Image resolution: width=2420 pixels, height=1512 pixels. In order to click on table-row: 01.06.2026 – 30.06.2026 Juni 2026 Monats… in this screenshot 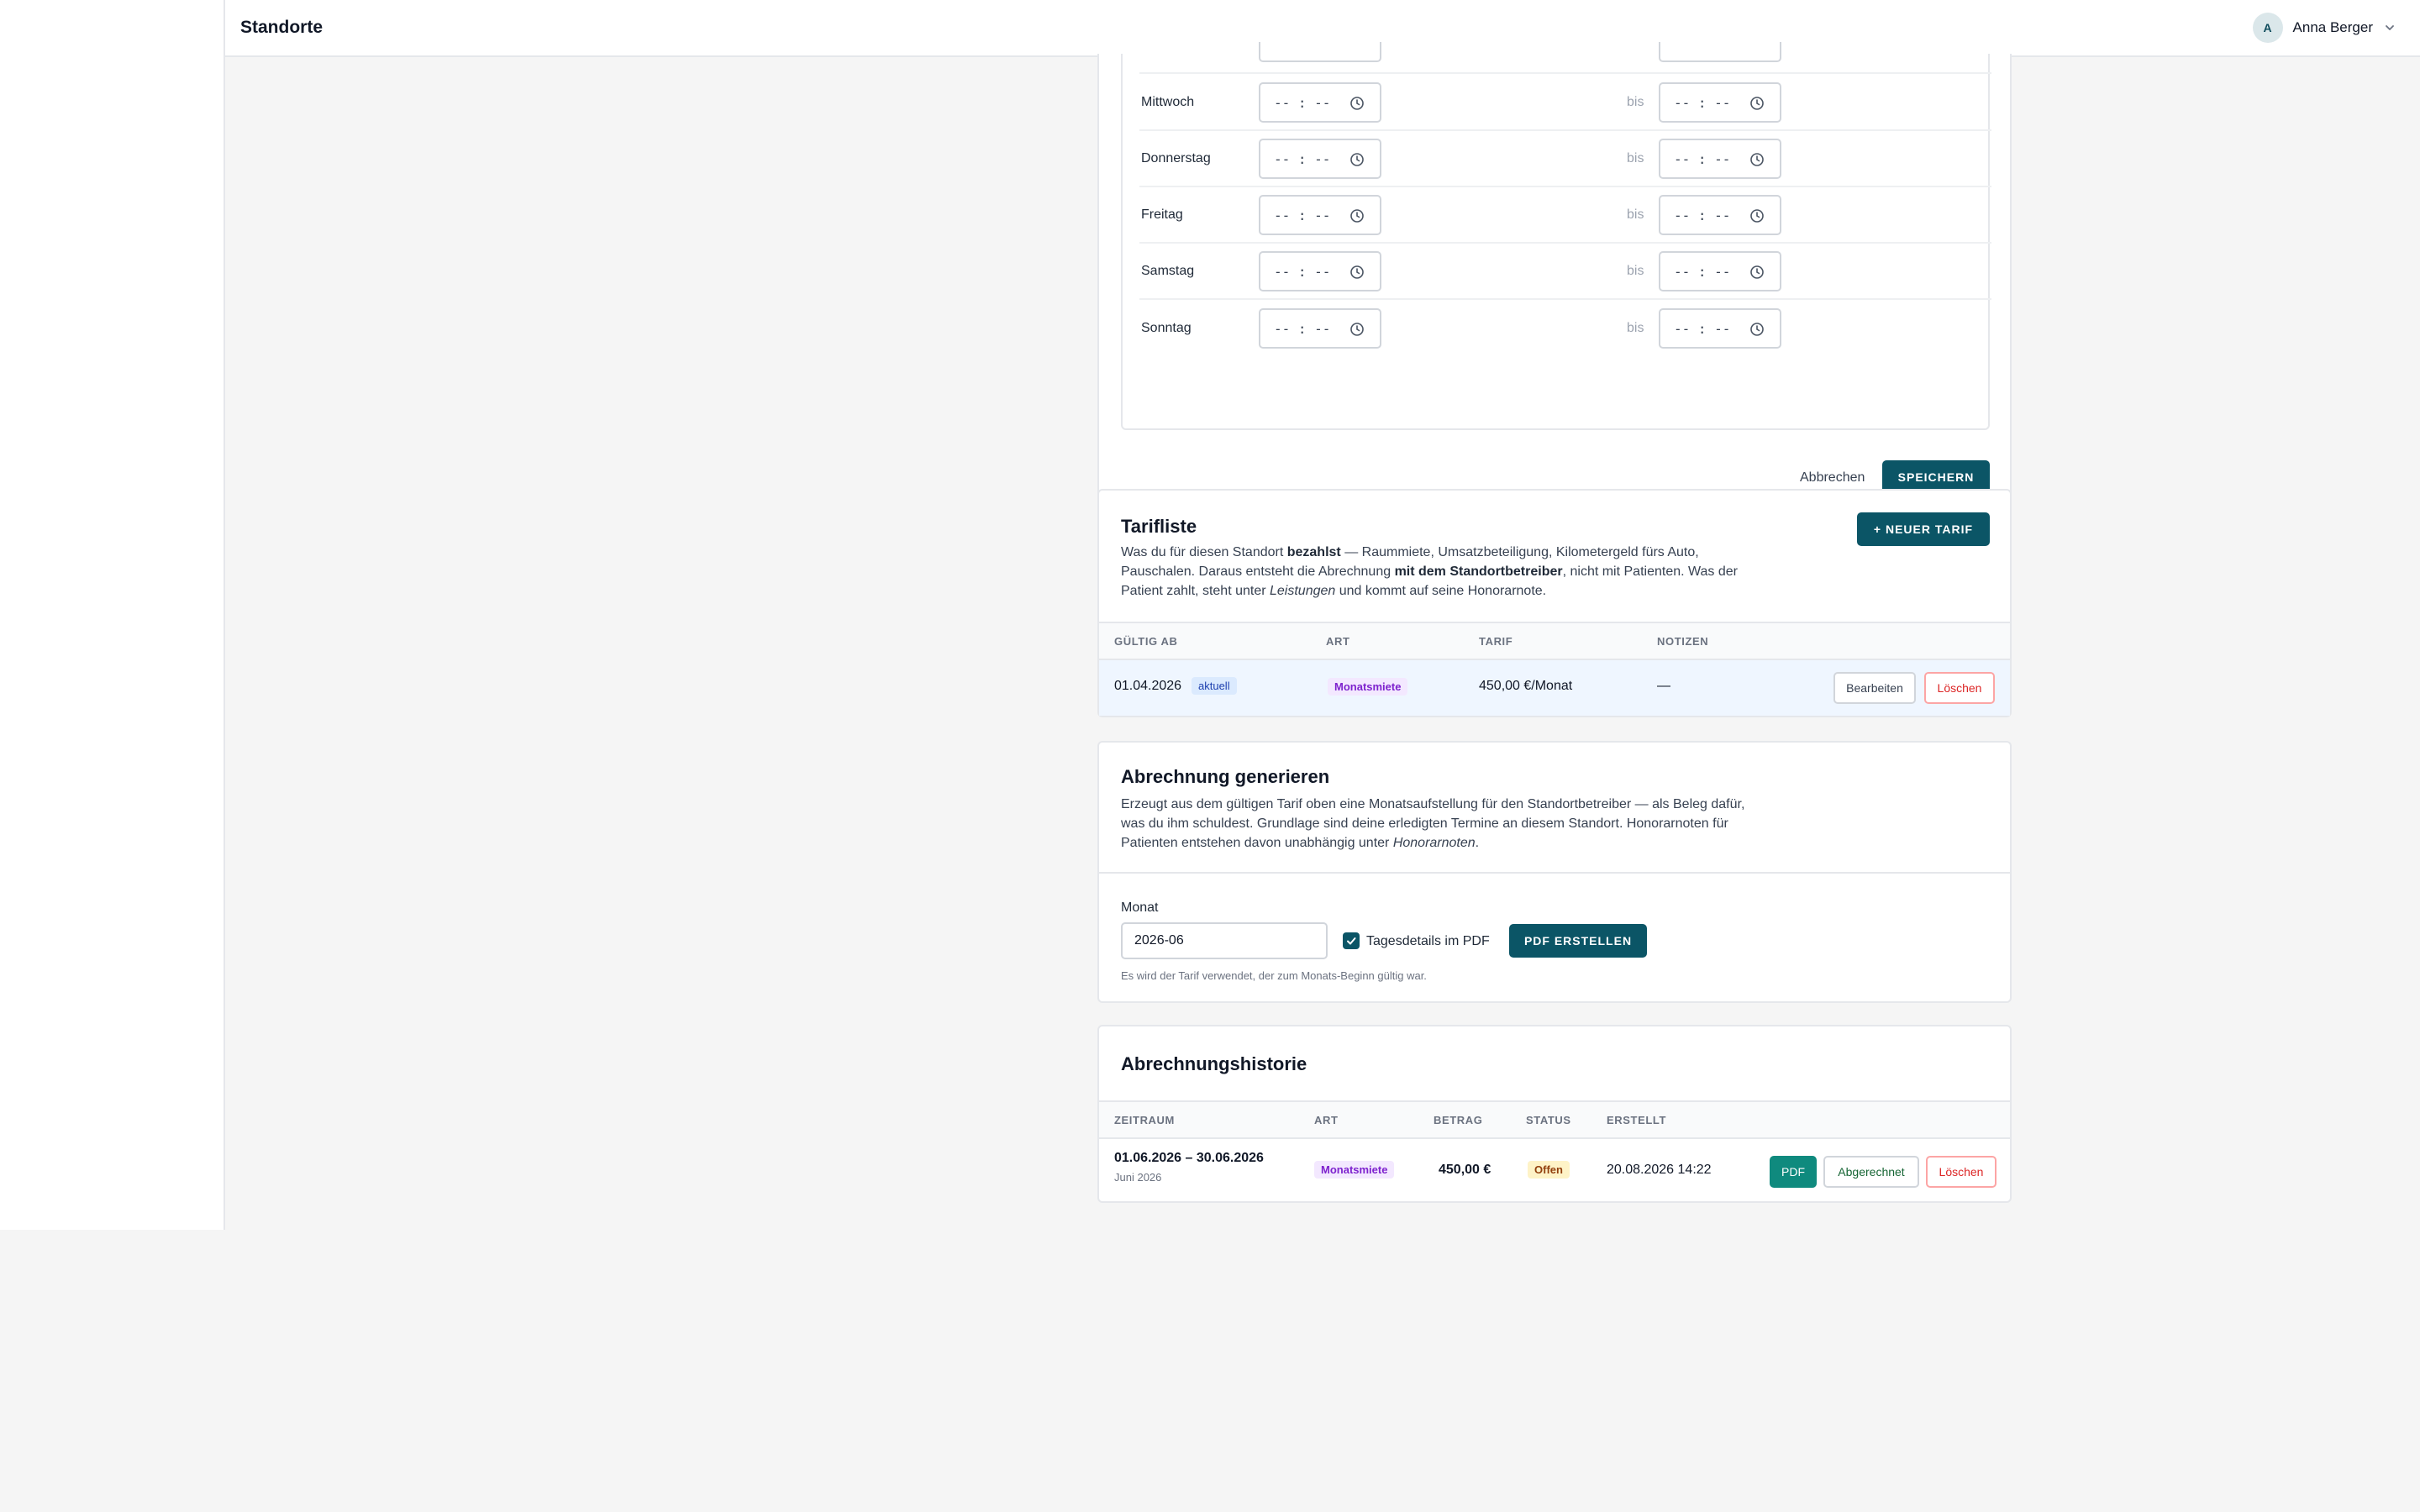, I will do `click(1555, 1170)`.